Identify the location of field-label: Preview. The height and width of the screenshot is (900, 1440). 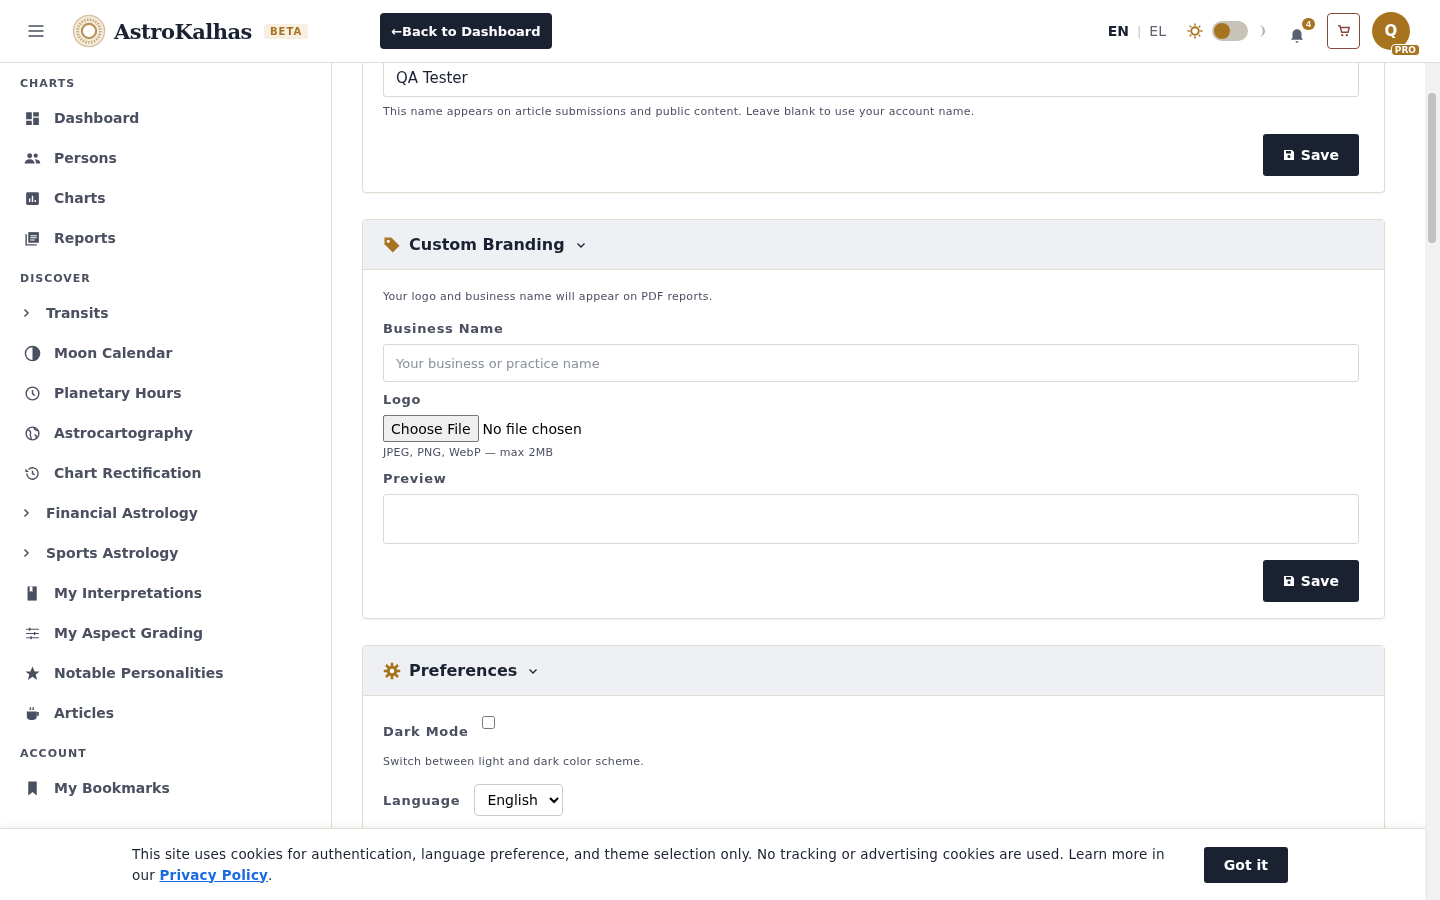
(415, 478).